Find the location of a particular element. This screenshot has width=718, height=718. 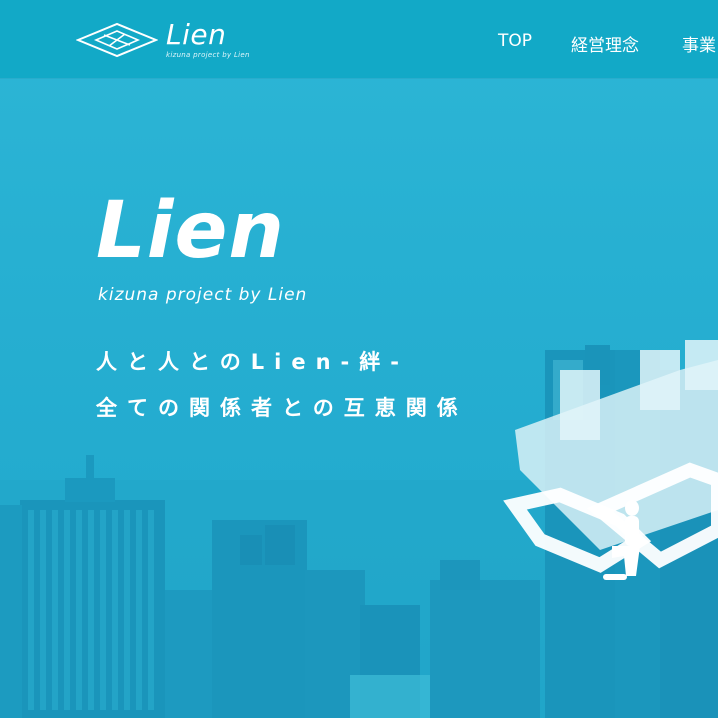

hero-subtitle: kizuna project by Lien is located at coordinates (203, 295).